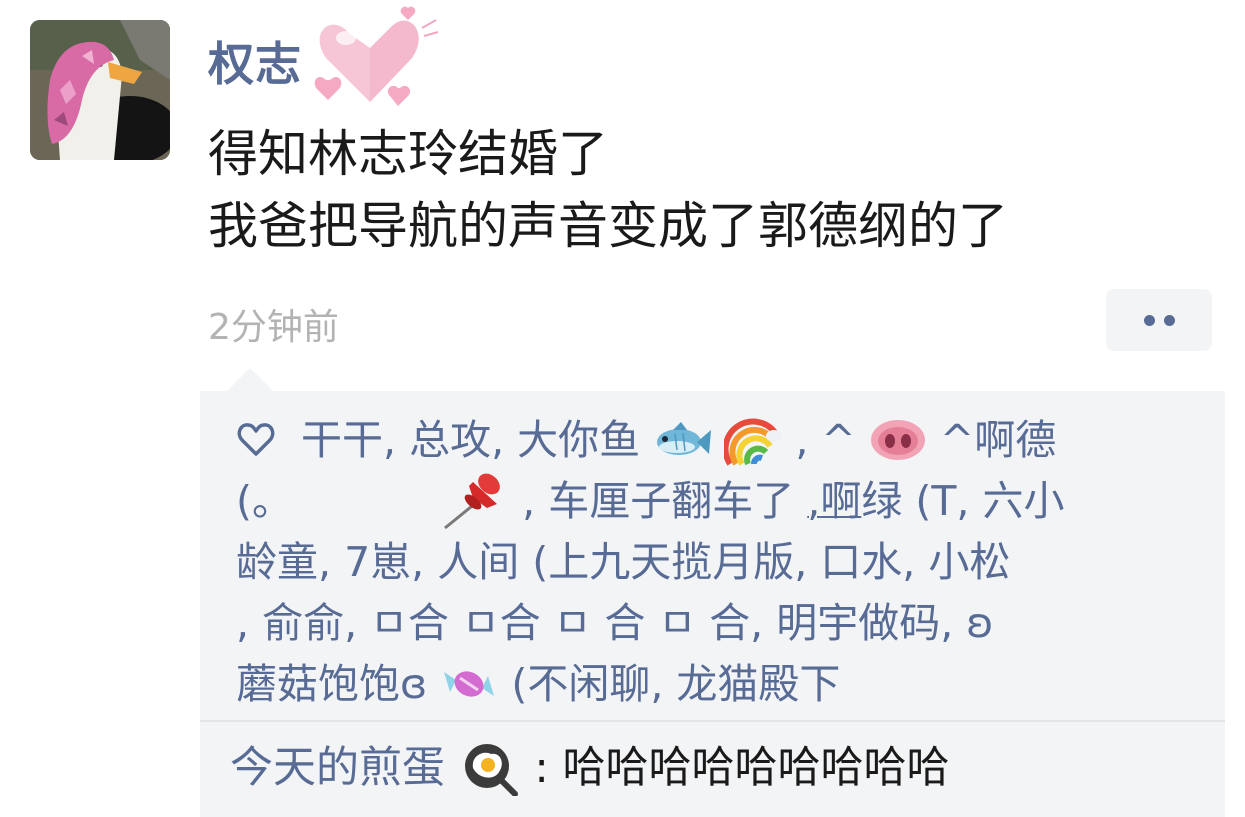 This screenshot has width=1245, height=817. Describe the element at coordinates (273, 327) in the screenshot. I see `post-timestamp: 2分钟前` at that location.